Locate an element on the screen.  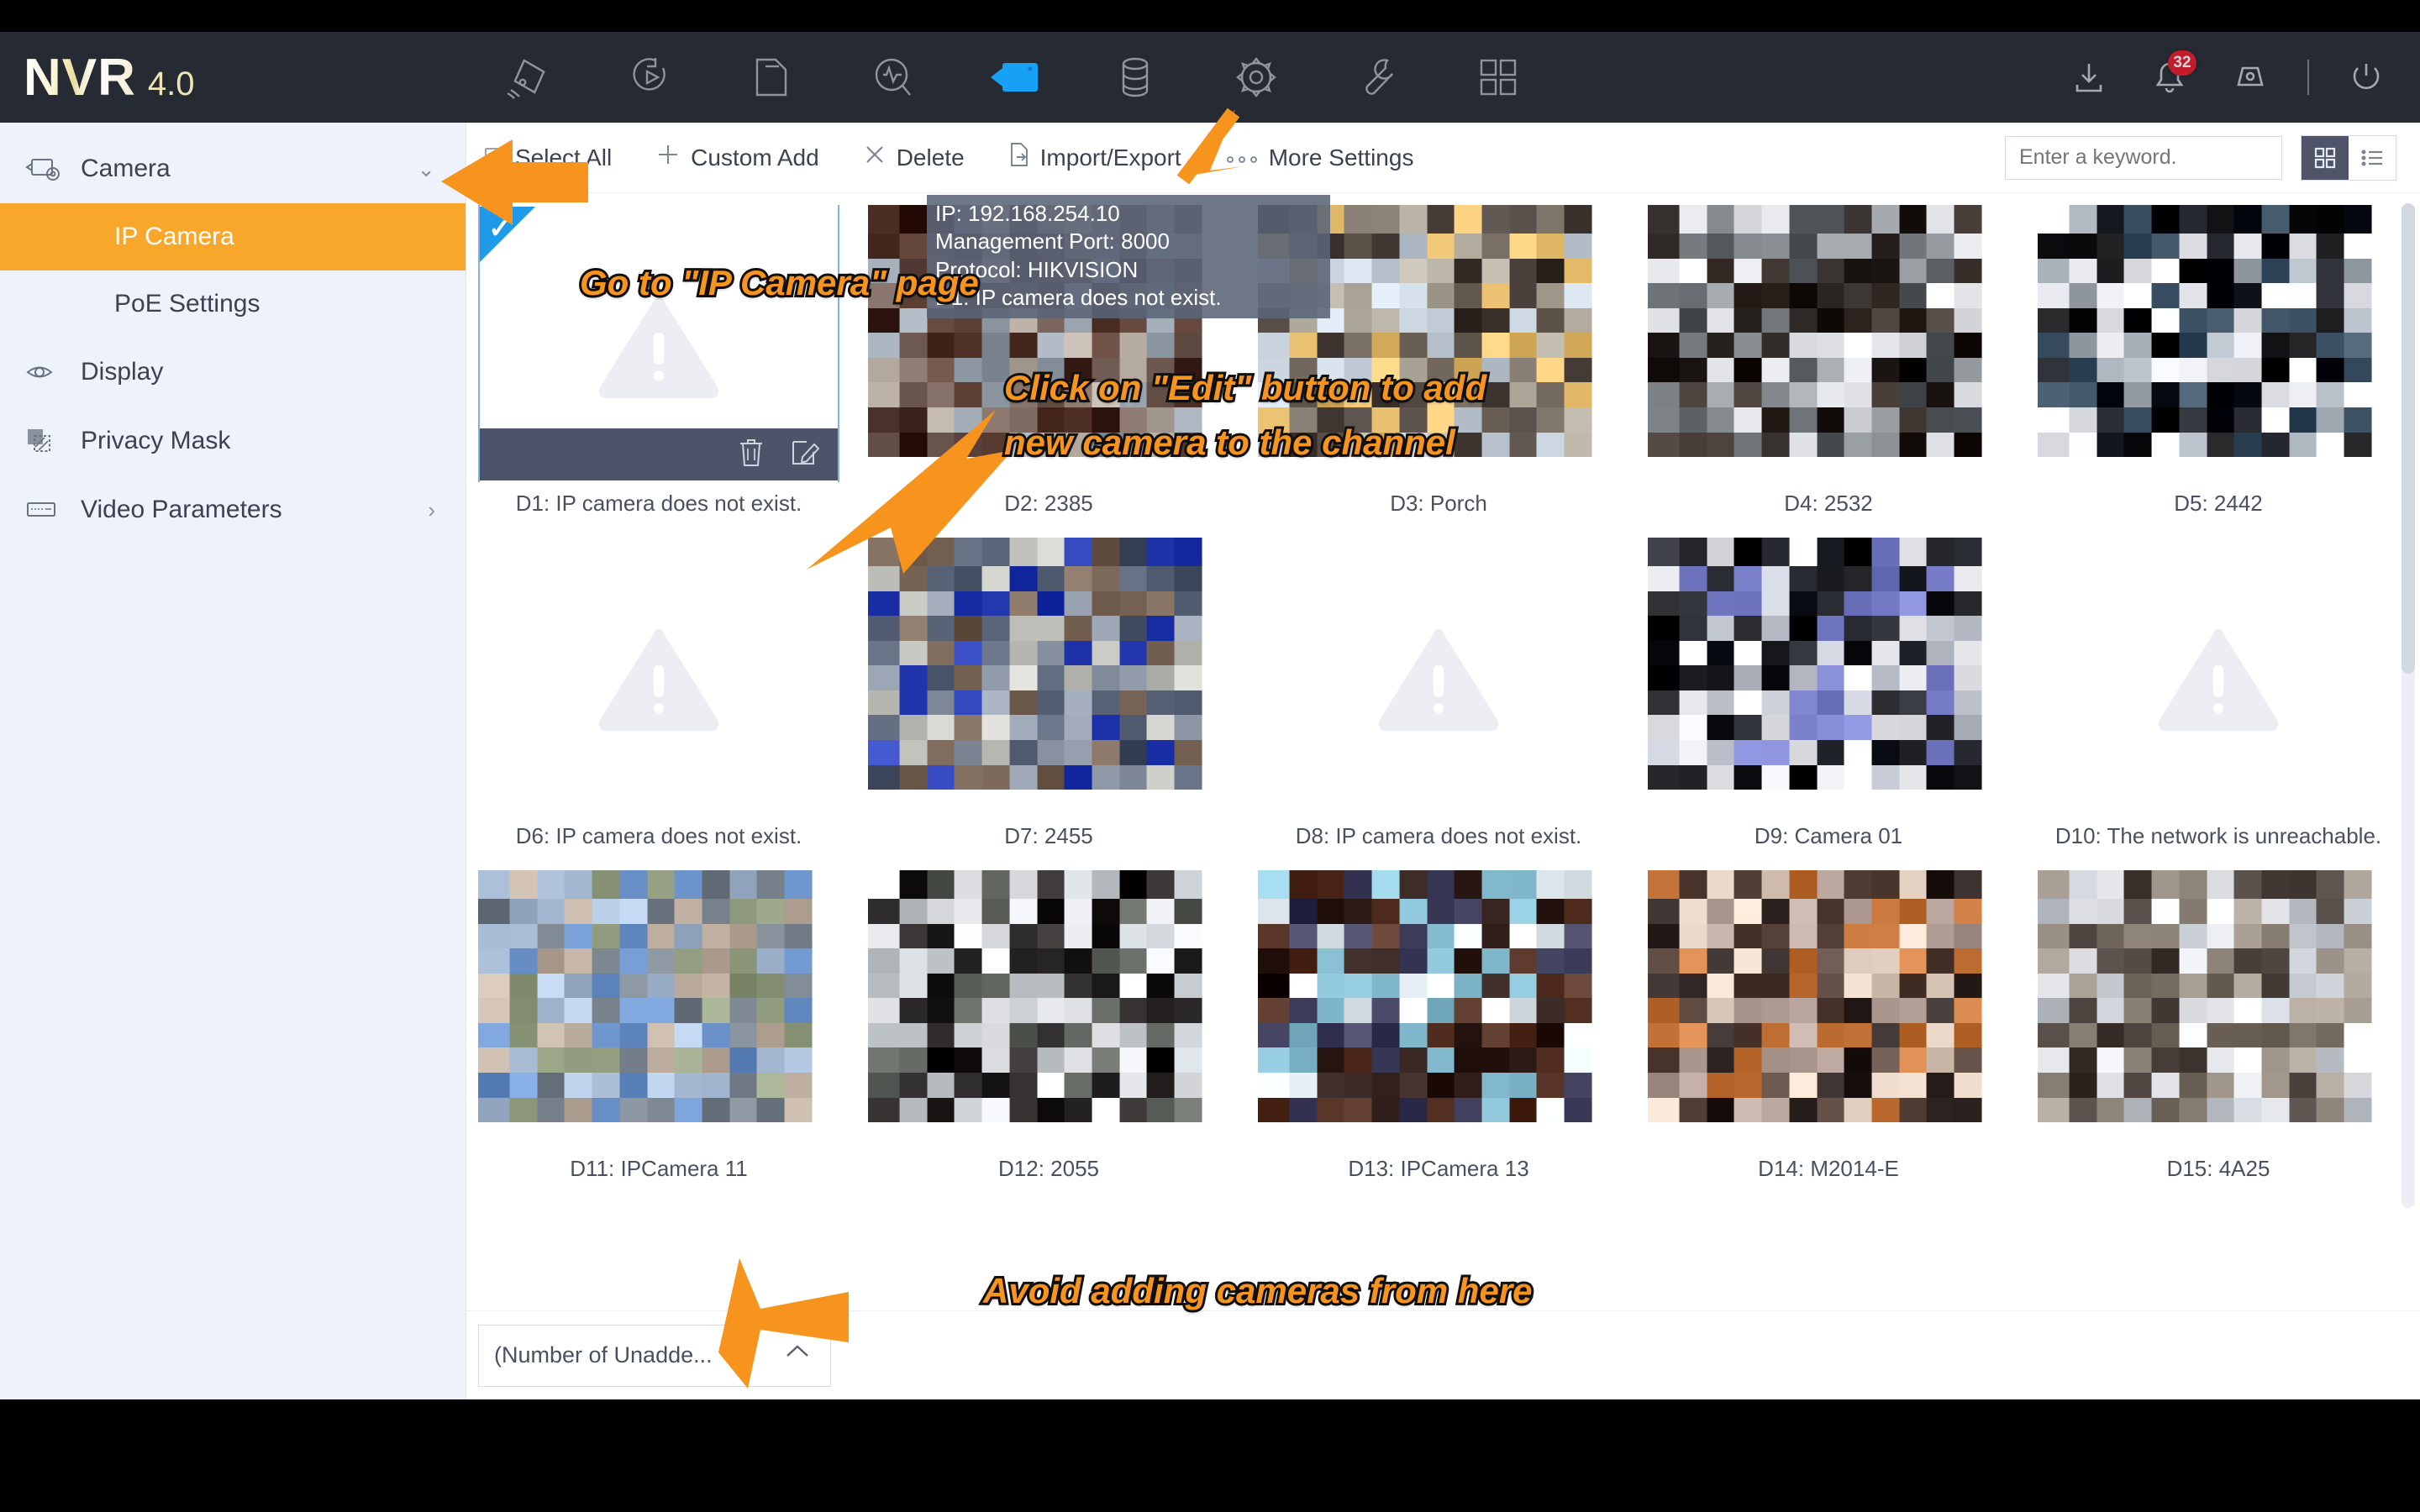
custom-add-button: Custom Add is located at coordinates (737, 157).